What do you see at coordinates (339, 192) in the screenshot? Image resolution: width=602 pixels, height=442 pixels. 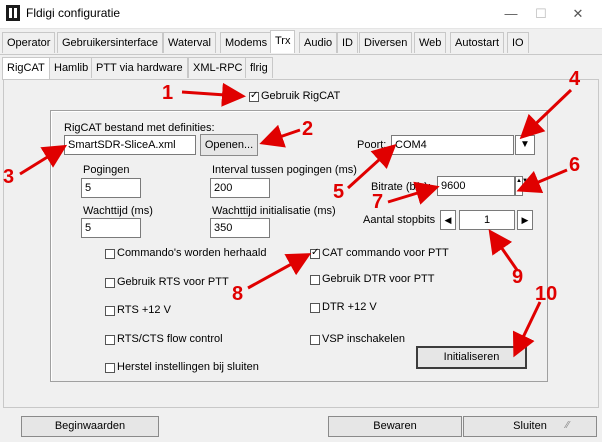 I see `annotation-5: 5` at bounding box center [339, 192].